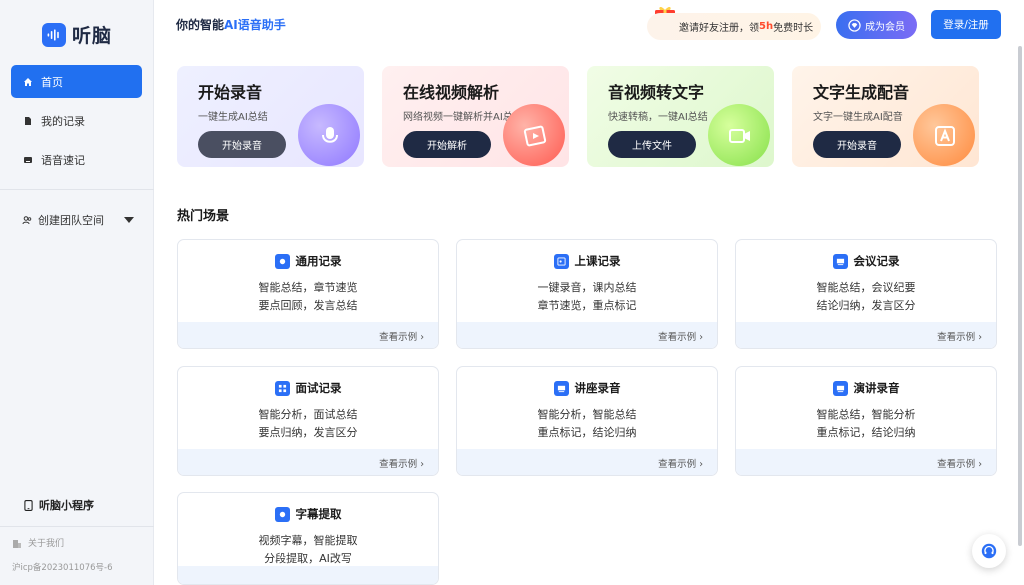  I want to click on chevron-down-icon, so click(129, 220).